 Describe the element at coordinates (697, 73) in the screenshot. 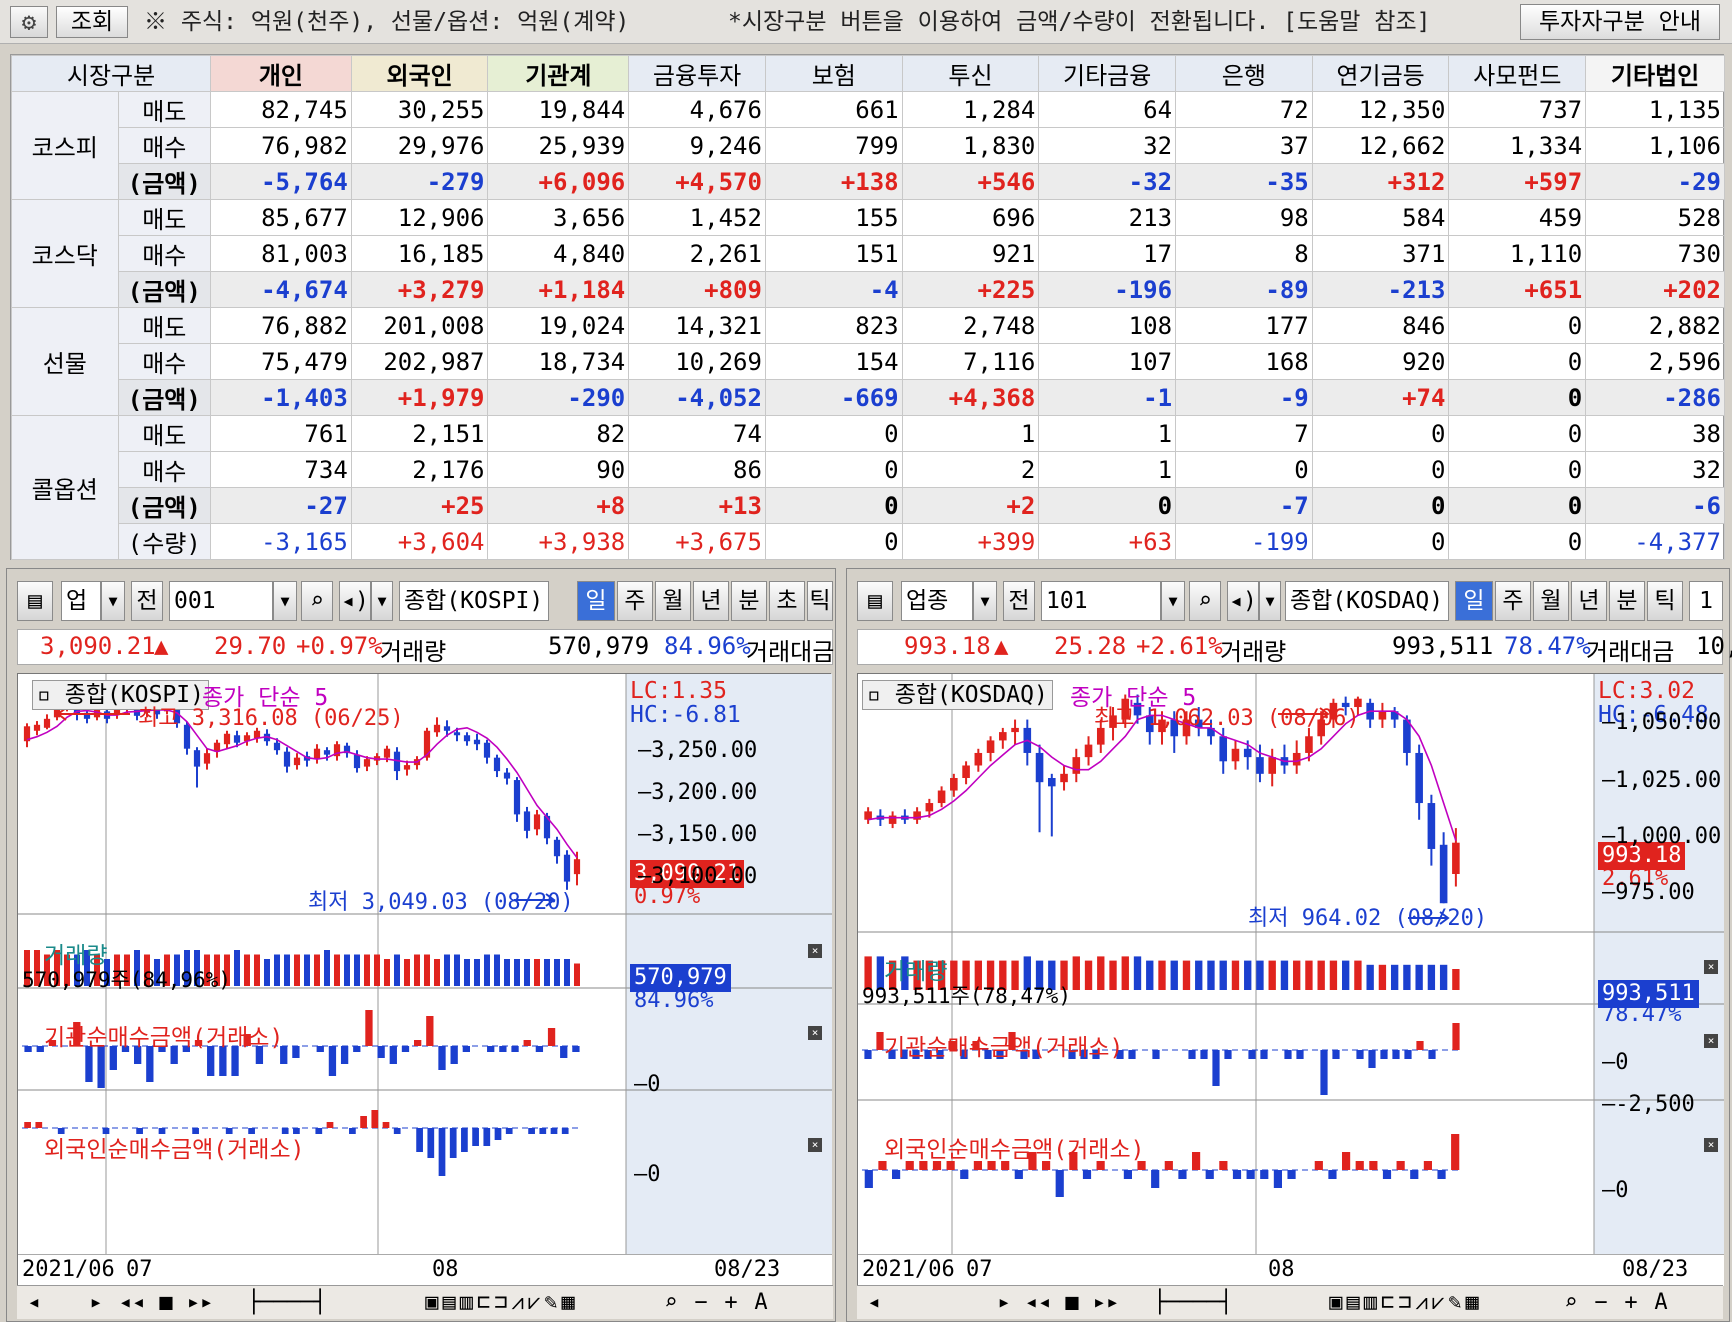

I see `column-header: 금융투자` at that location.